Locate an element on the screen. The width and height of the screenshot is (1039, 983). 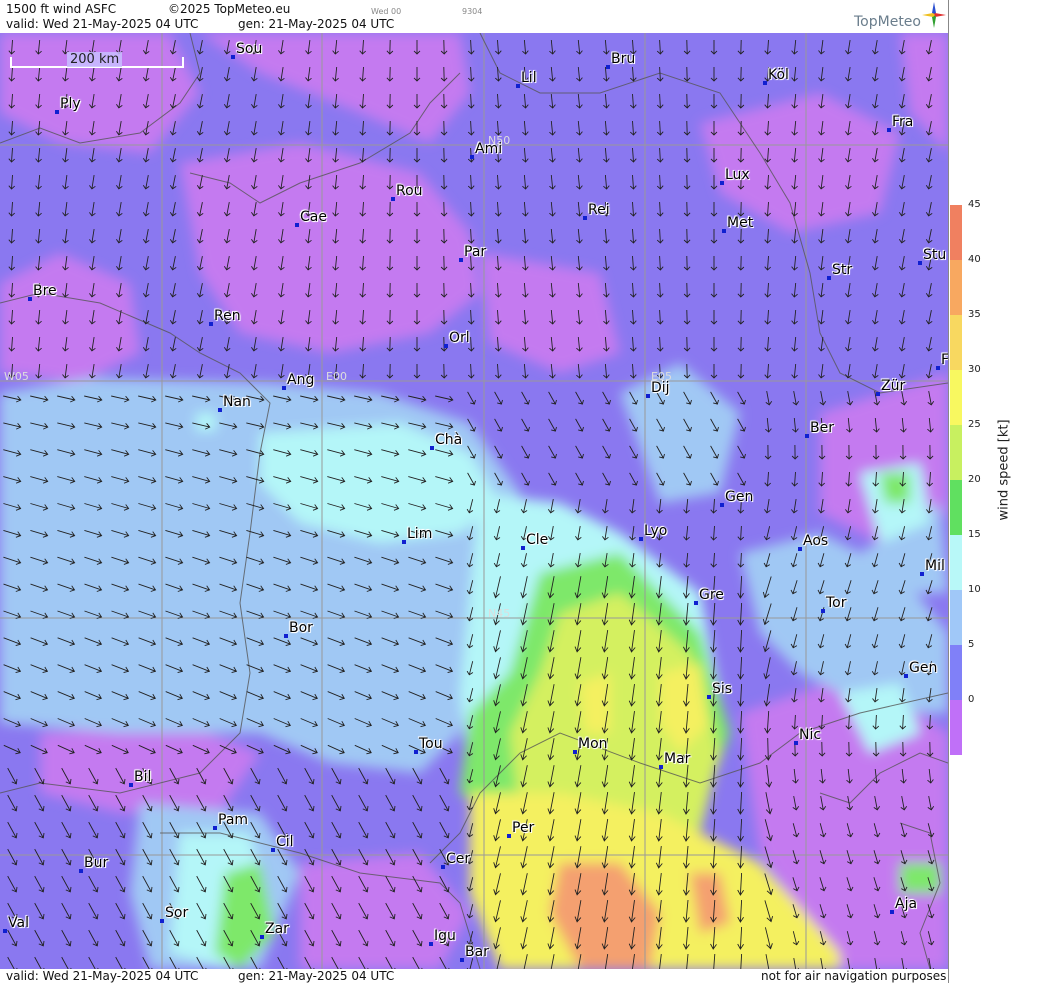
run-code: 9304 is located at coordinates (472, 11).